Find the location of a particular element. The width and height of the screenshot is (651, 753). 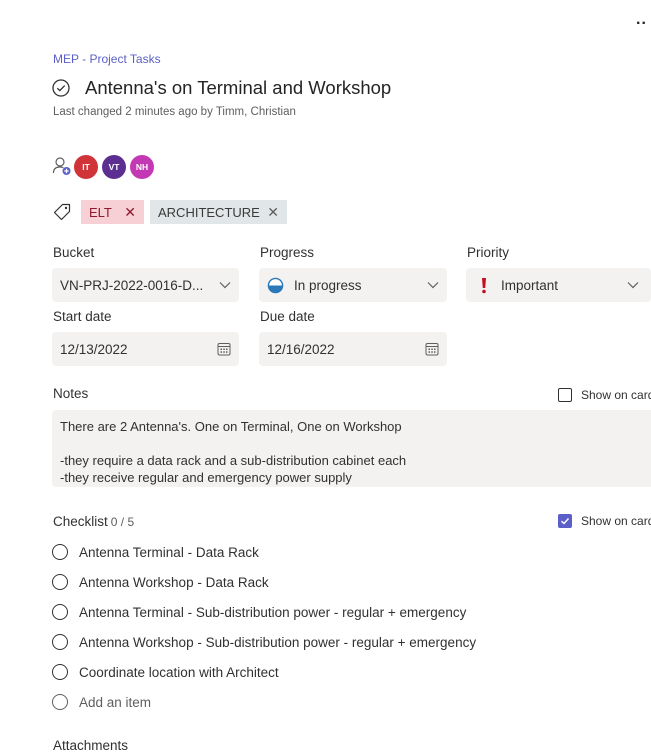

checklist-header: Checklist 0 / 5 is located at coordinates (93, 521).